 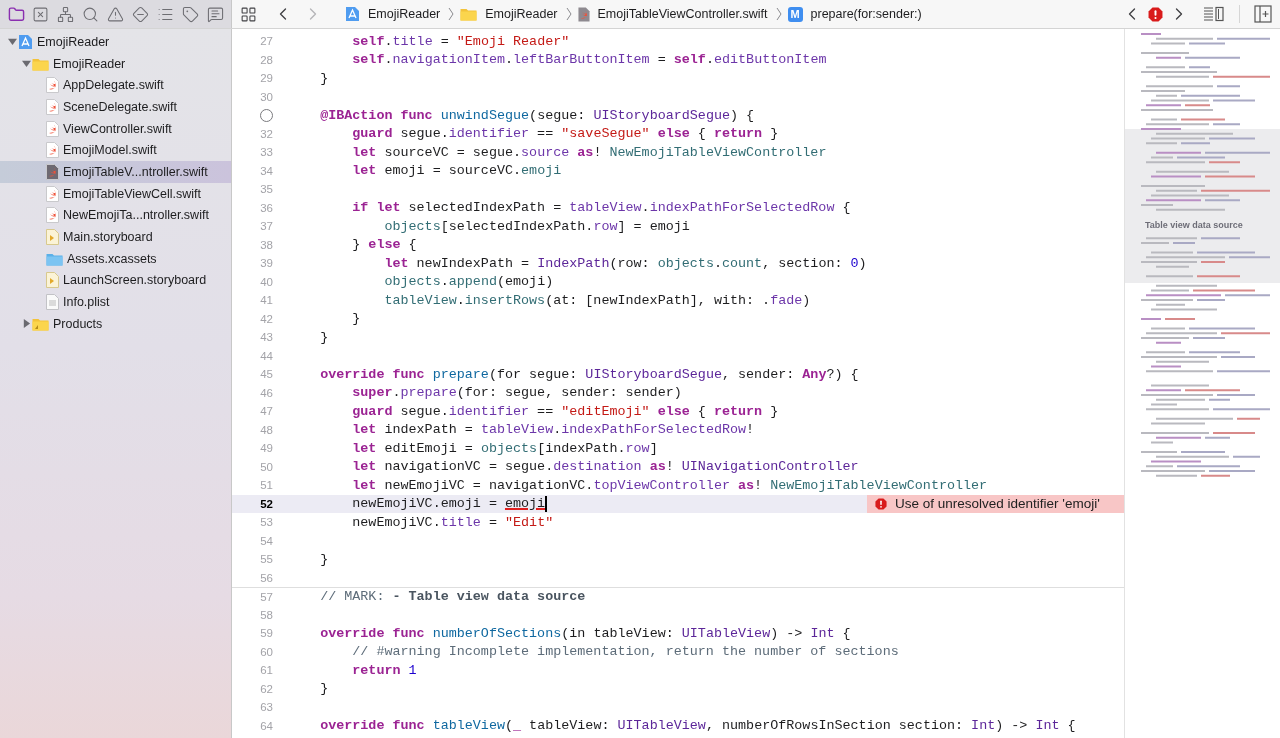 I want to click on line-number: 46, so click(x=266, y=392).